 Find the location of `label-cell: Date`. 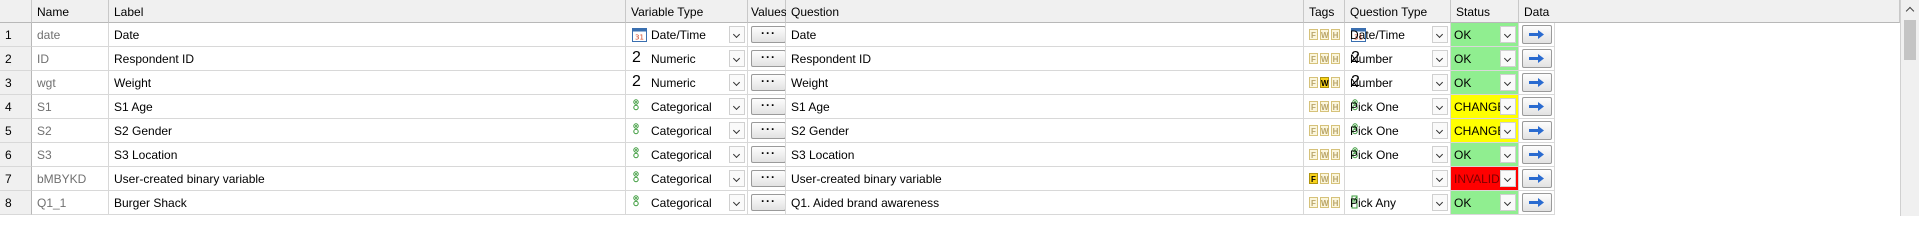

label-cell: Date is located at coordinates (367, 35).